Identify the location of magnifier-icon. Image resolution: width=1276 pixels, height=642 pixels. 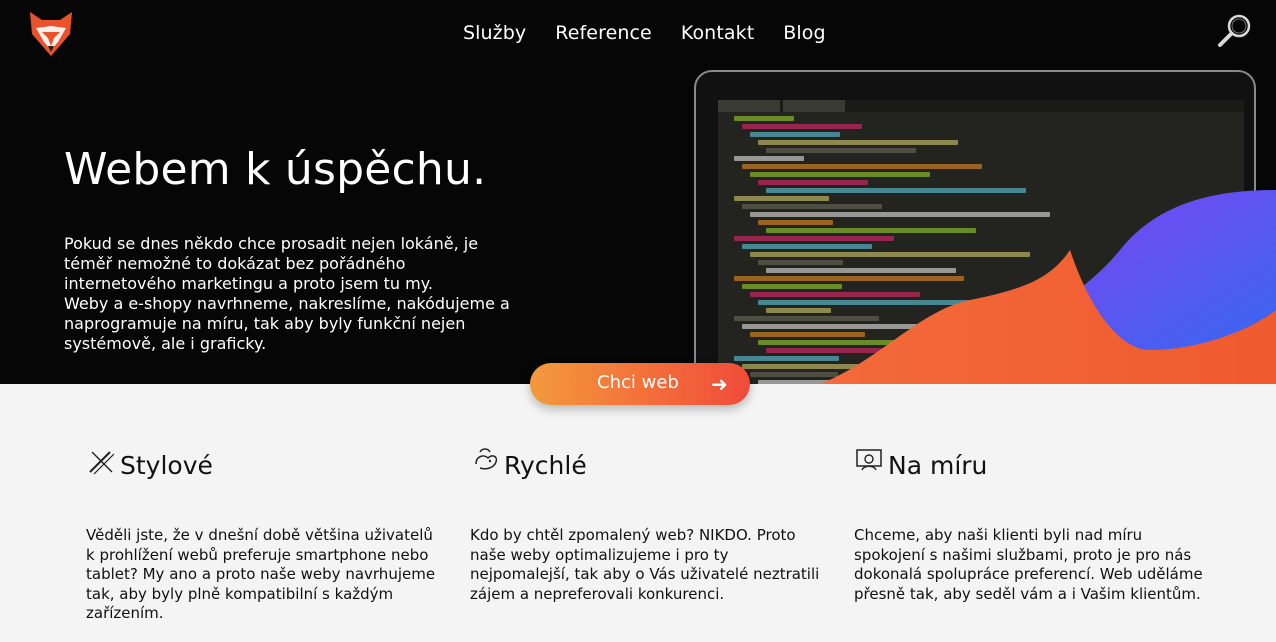
(1235, 31).